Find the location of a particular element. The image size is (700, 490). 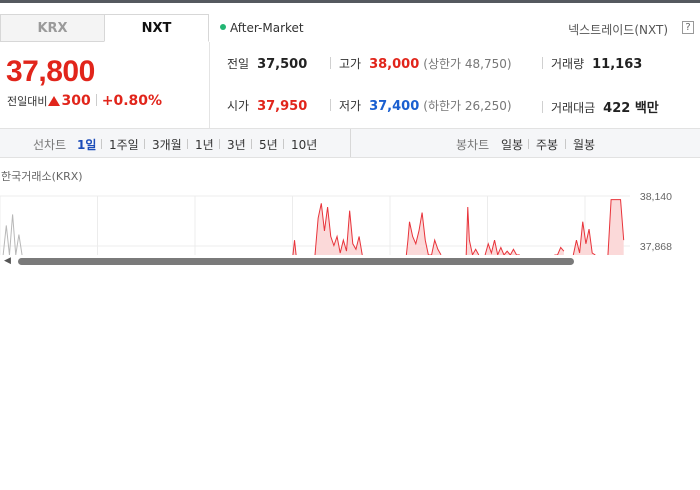

period-monthly: 월봉 is located at coordinates (584, 144).